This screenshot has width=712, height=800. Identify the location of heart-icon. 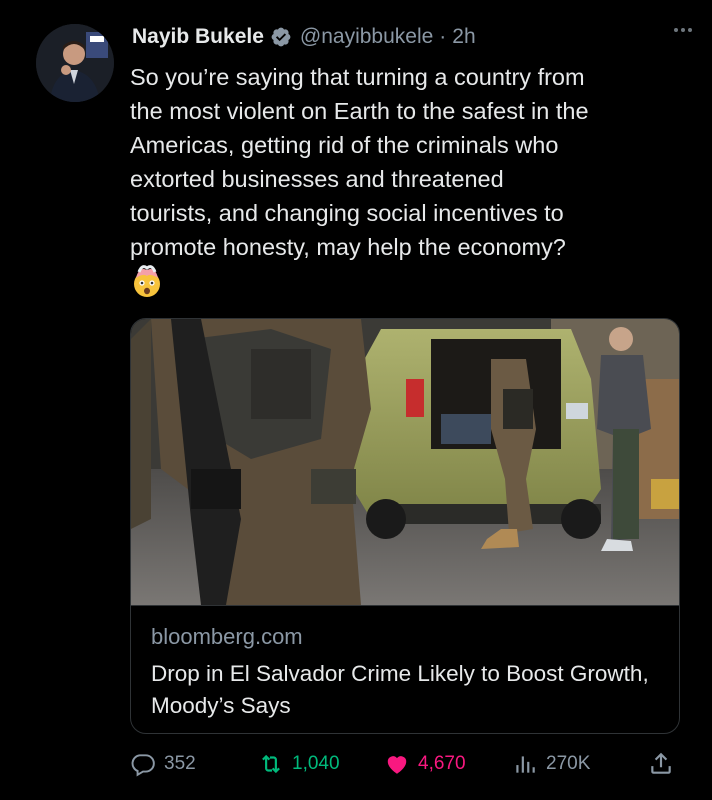
(397, 765).